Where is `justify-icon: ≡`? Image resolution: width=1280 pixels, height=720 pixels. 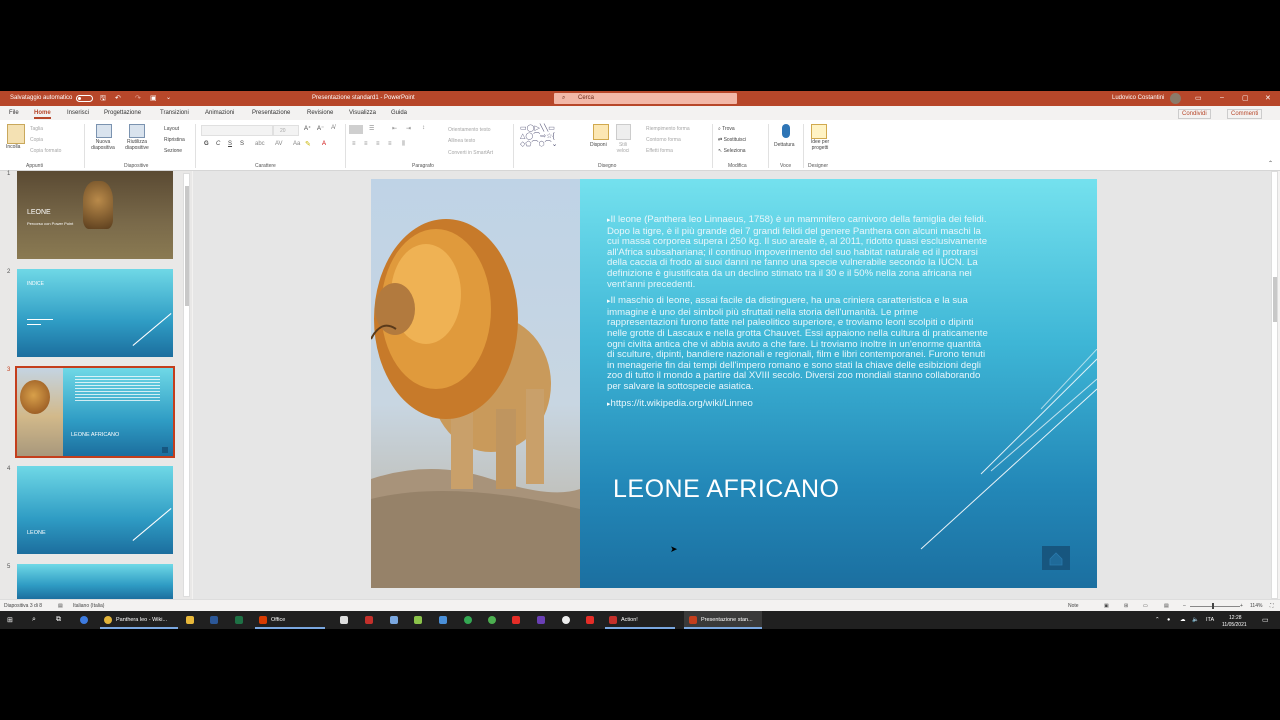
justify-icon: ≡ is located at coordinates (390, 144).